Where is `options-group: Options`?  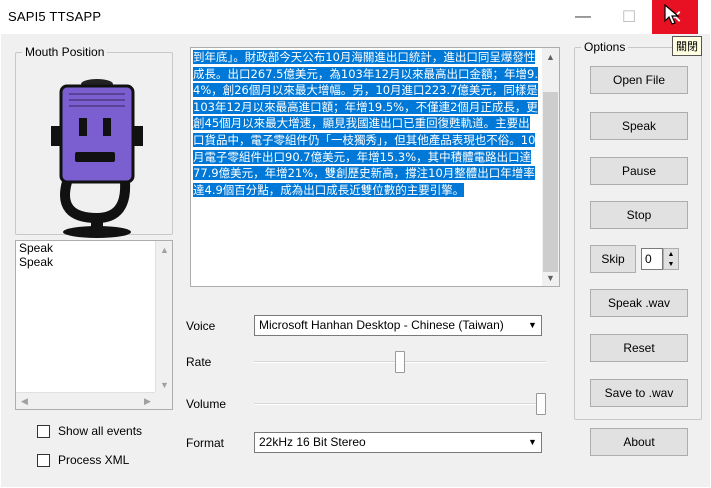
options-group: Options is located at coordinates (638, 230).